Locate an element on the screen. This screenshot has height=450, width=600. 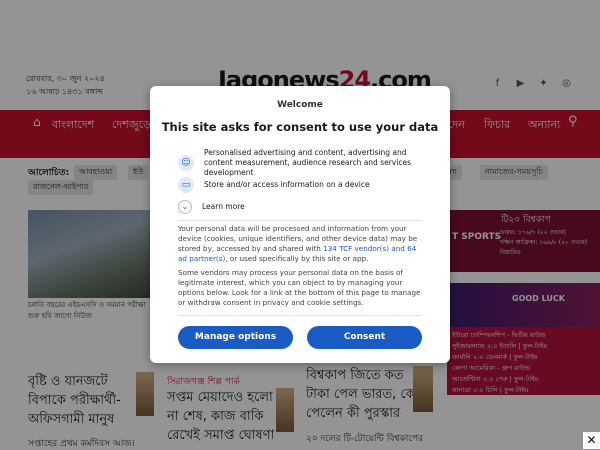
learn-more-toggle: ⌄ Learn more is located at coordinates (211, 207).